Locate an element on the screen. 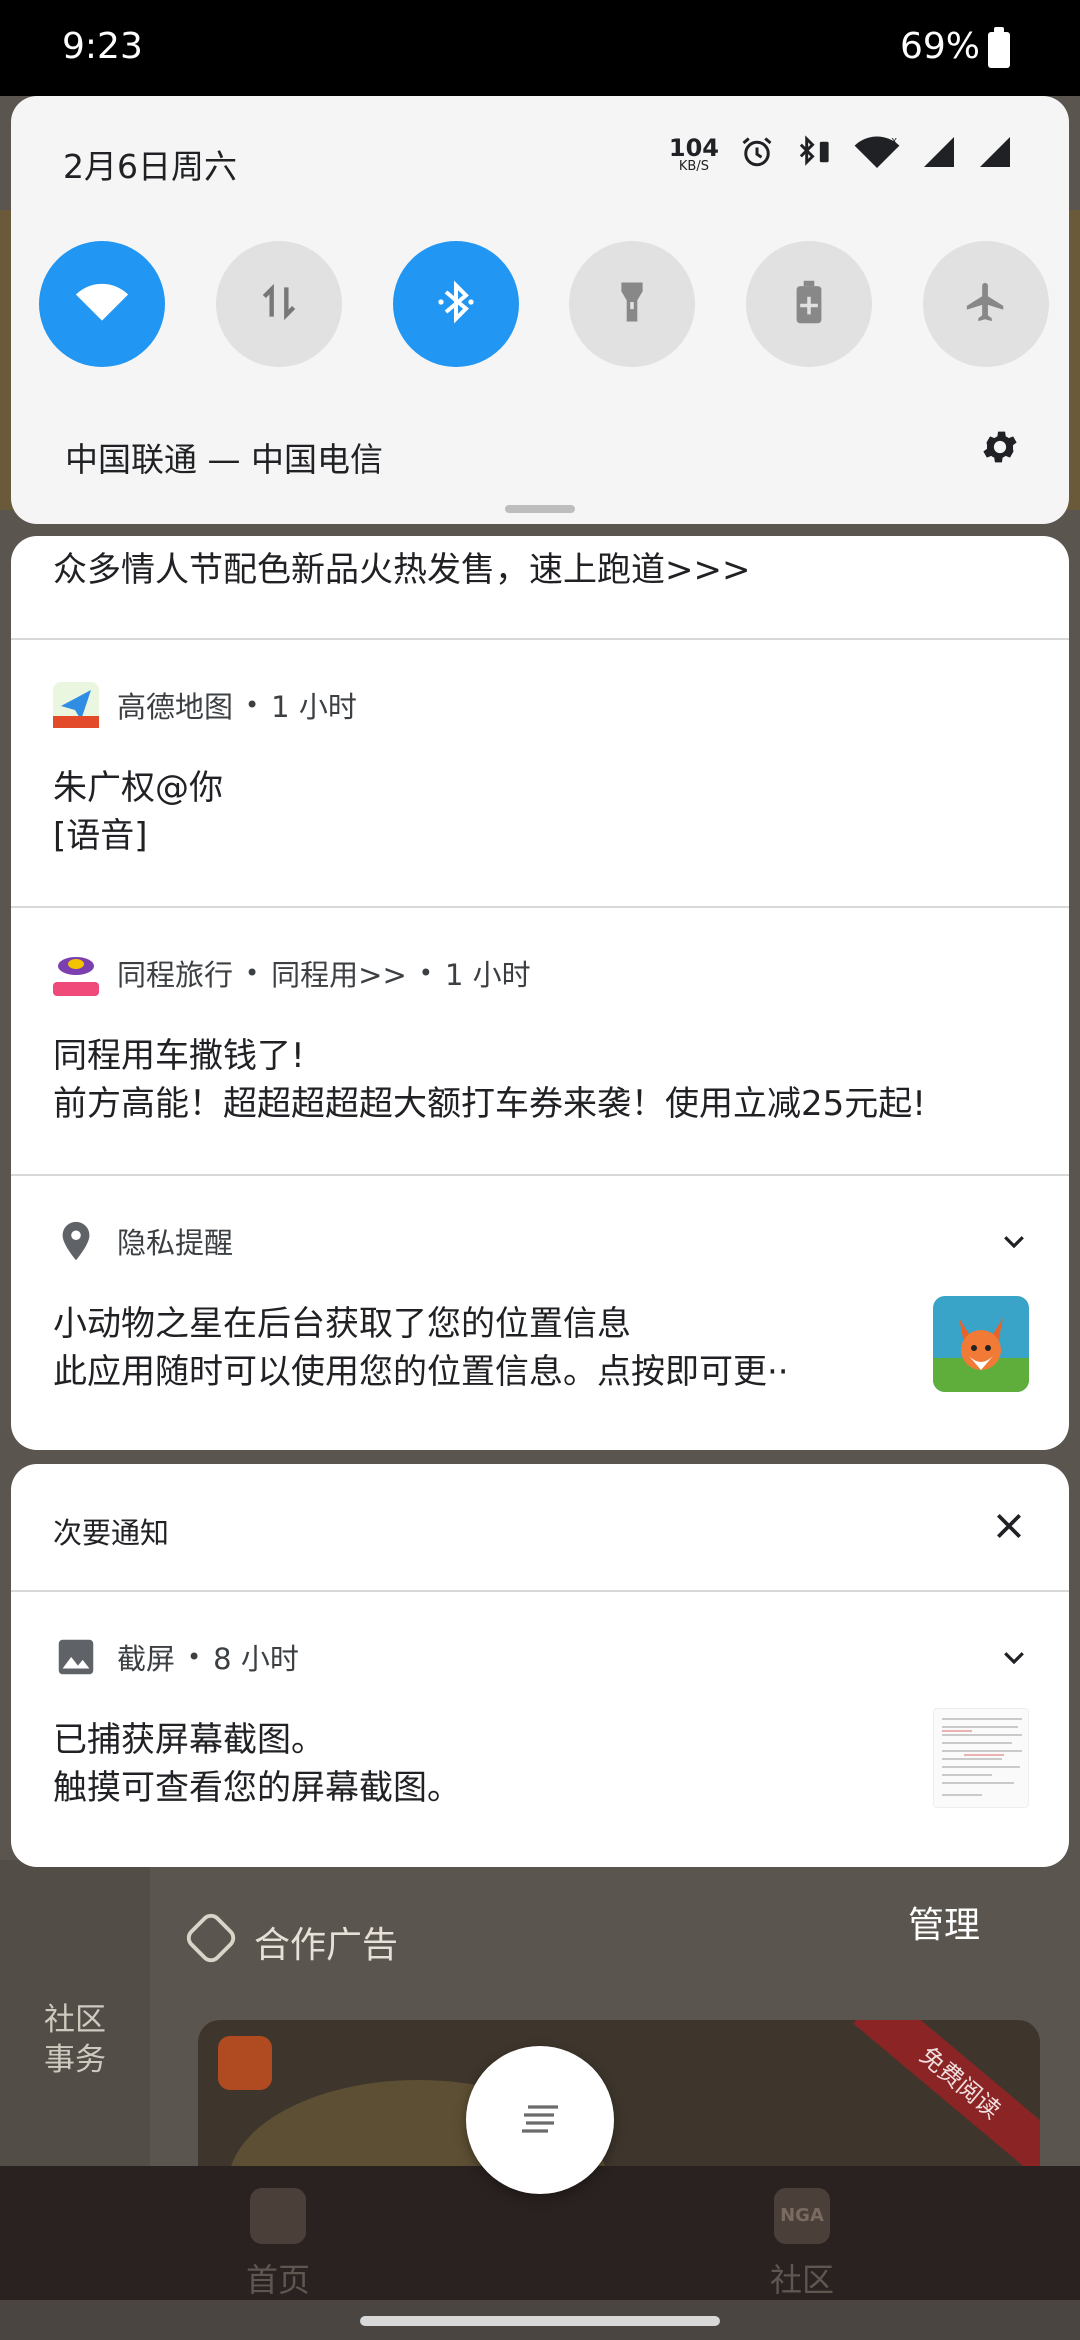 This screenshot has width=1080, height=2340. app-name: 截屏 is located at coordinates (146, 1659).